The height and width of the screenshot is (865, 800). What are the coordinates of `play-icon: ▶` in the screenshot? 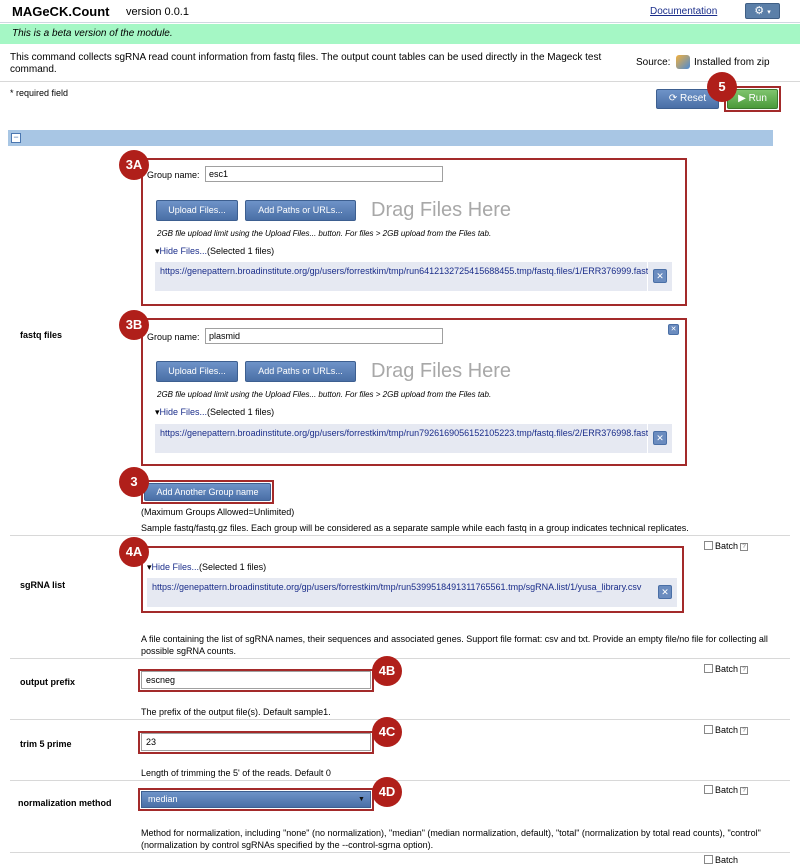 It's located at (742, 98).